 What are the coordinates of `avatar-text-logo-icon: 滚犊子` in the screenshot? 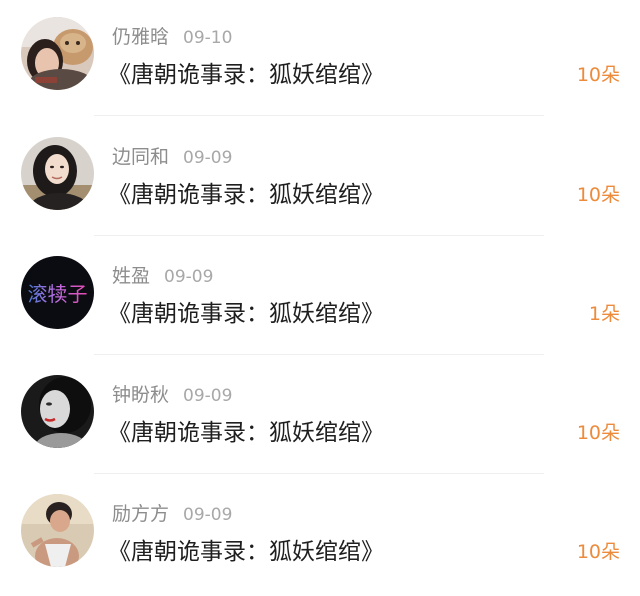 It's located at (57, 292).